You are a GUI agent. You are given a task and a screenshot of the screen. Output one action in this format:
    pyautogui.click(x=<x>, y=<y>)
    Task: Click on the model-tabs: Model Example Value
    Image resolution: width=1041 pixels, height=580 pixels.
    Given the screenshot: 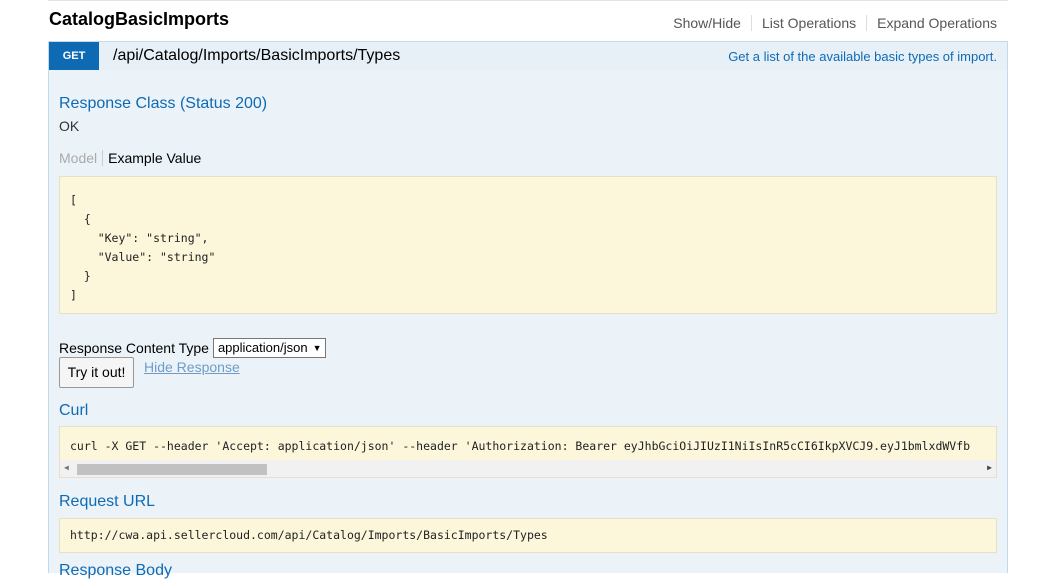 What is the action you would take?
    pyautogui.click(x=130, y=158)
    